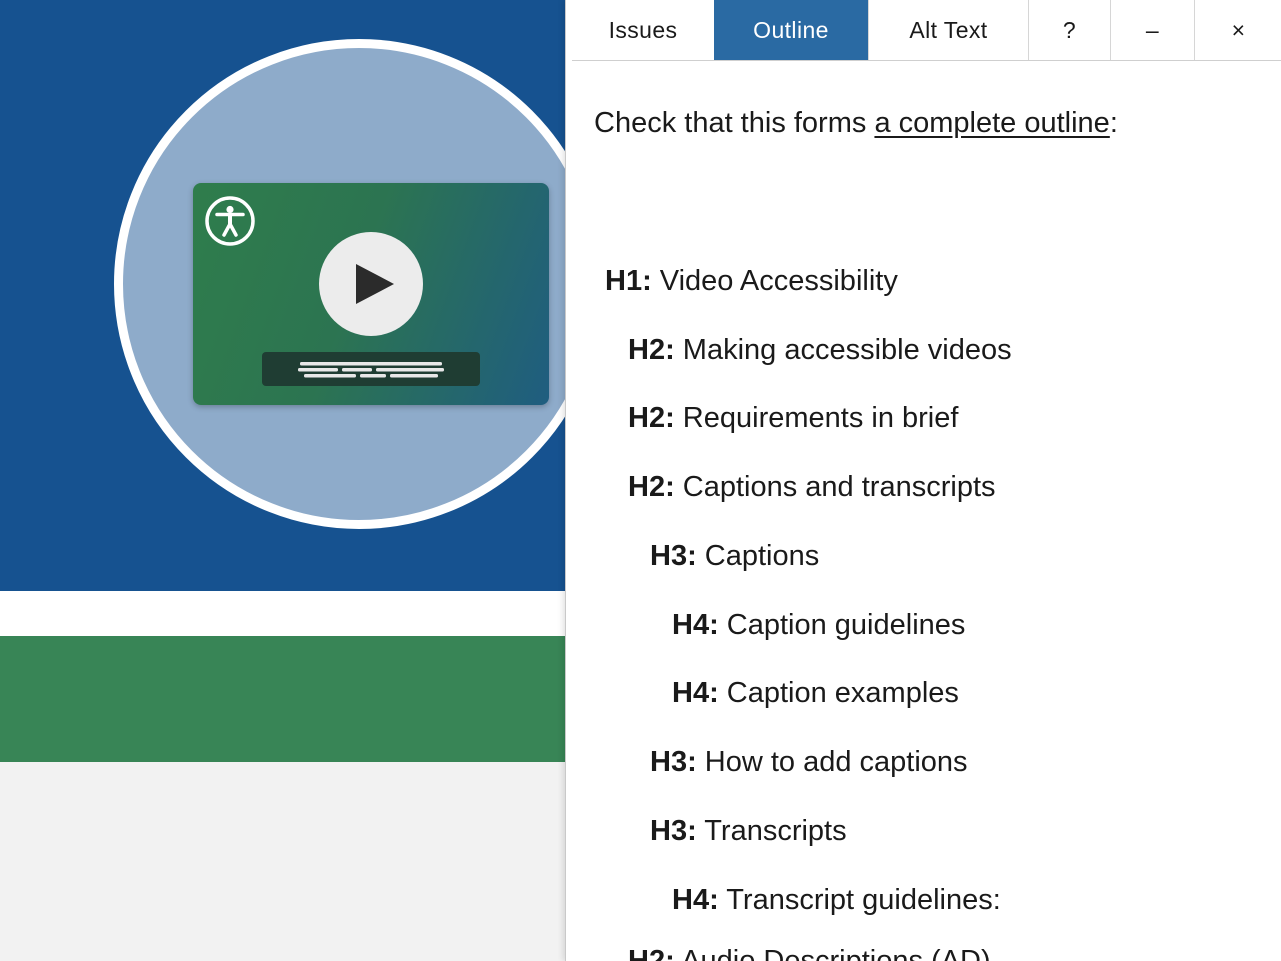 This screenshot has width=1281, height=961. What do you see at coordinates (842, 625) in the screenshot?
I see `heading-text: Caption guidelines` at bounding box center [842, 625].